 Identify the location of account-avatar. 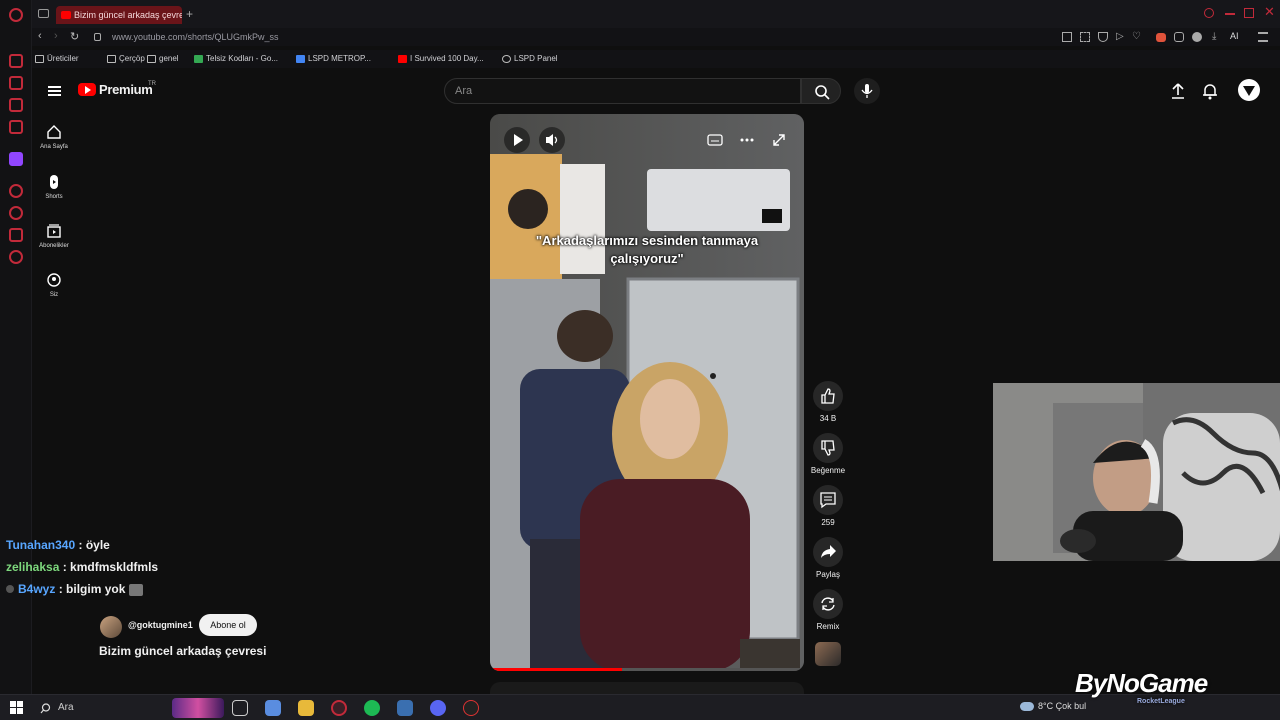
(1249, 90).